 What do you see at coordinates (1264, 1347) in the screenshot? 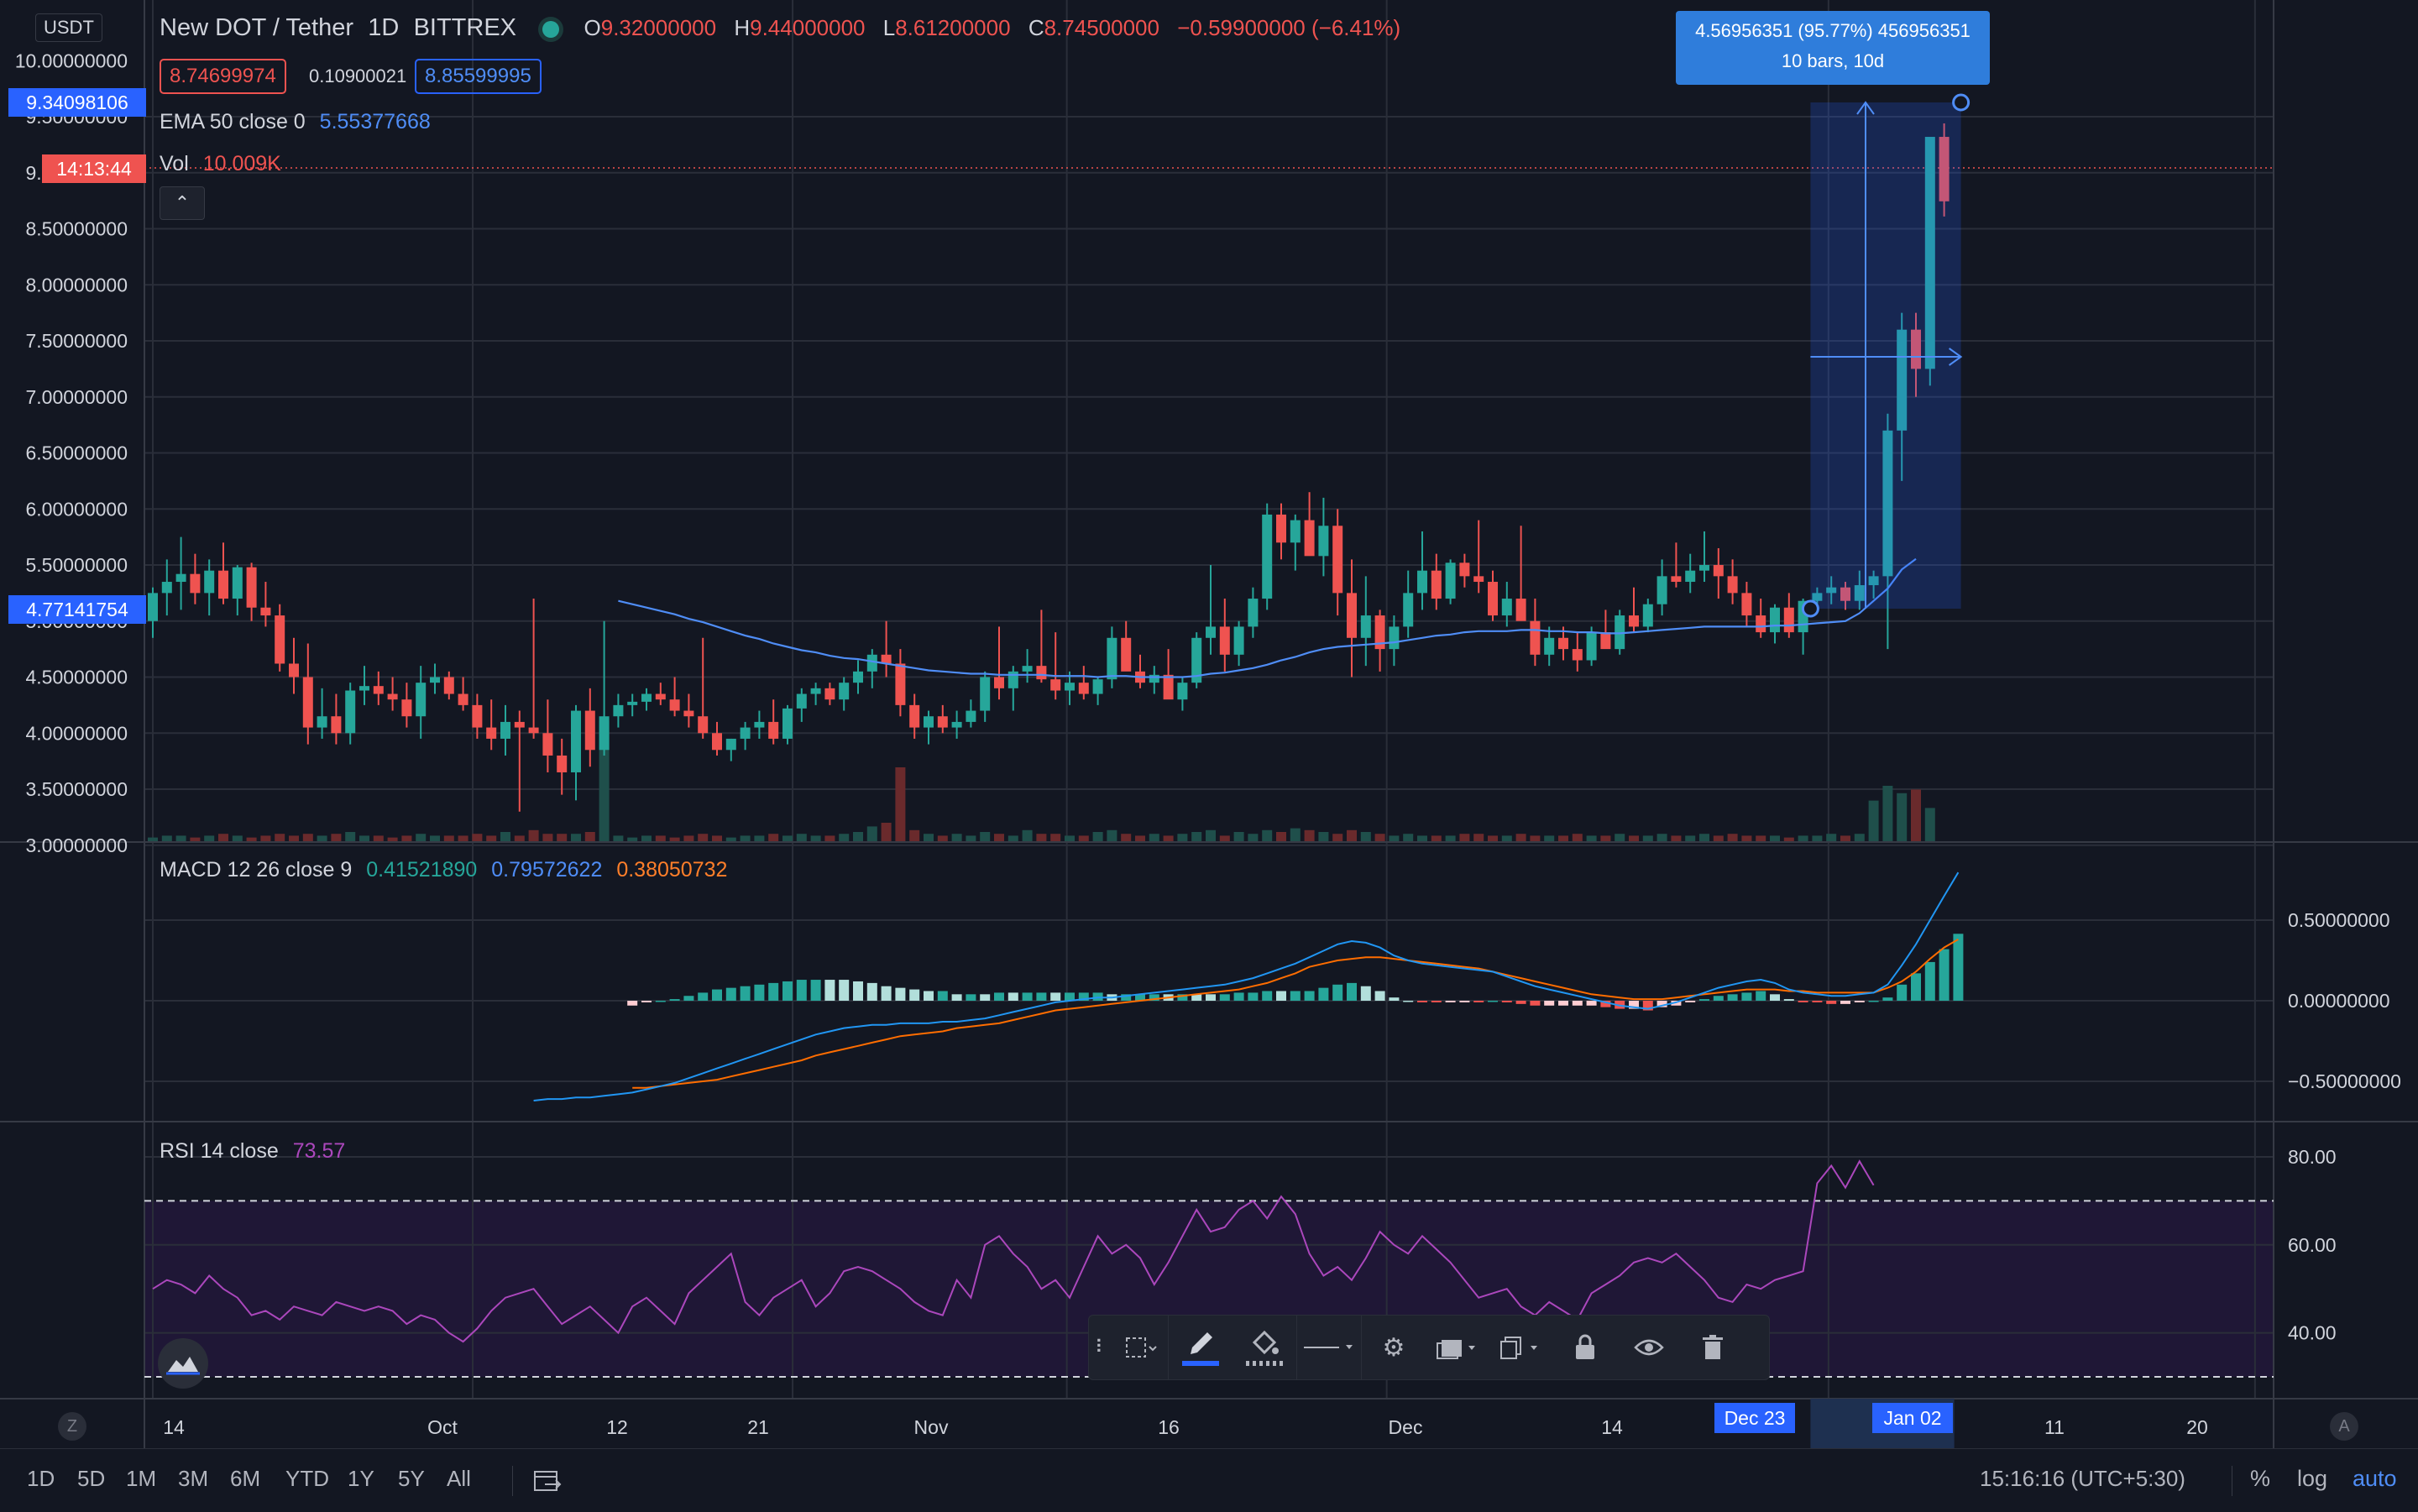
I see `fill-color-button` at bounding box center [1264, 1347].